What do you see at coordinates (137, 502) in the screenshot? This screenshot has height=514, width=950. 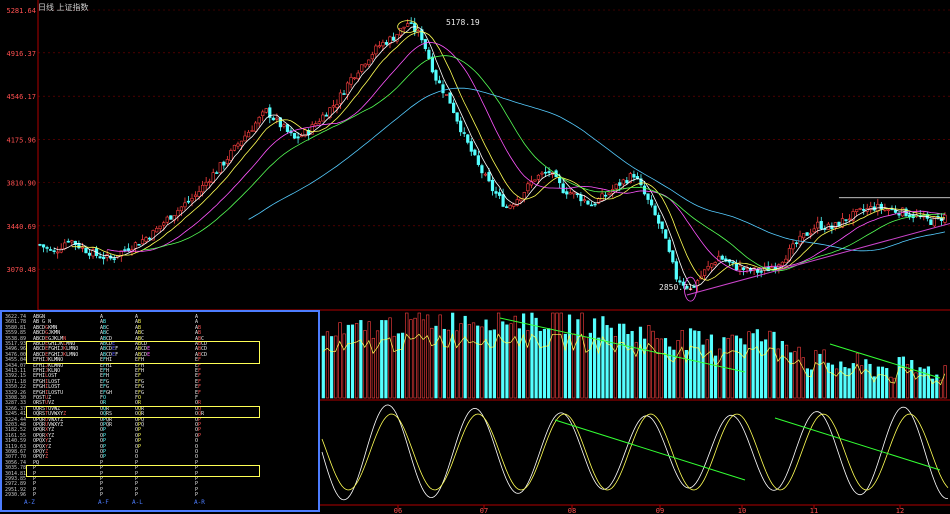 I see `profile-footer-label: A-L` at bounding box center [137, 502].